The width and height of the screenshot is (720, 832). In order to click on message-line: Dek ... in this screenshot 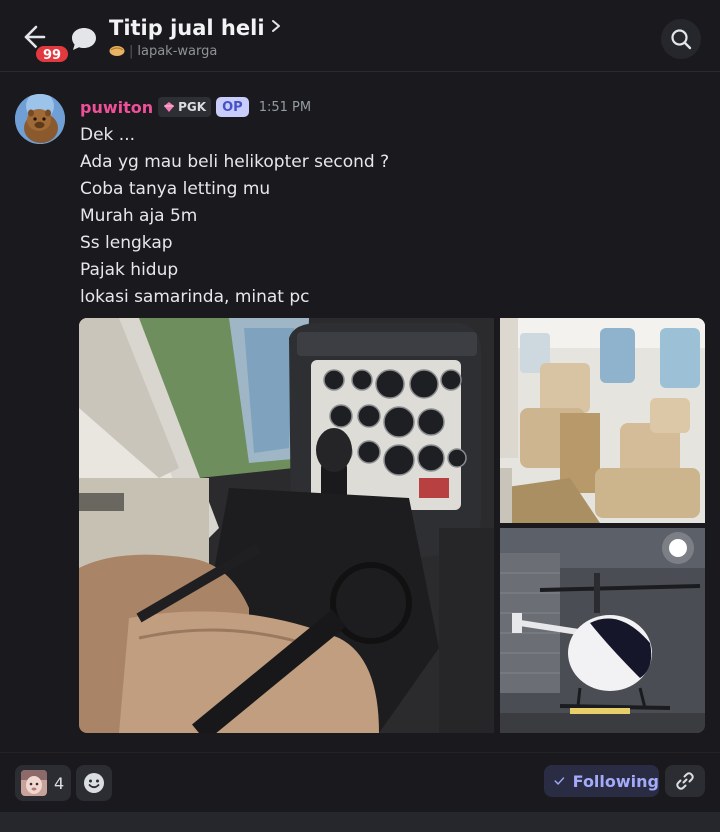, I will do `click(108, 135)`.